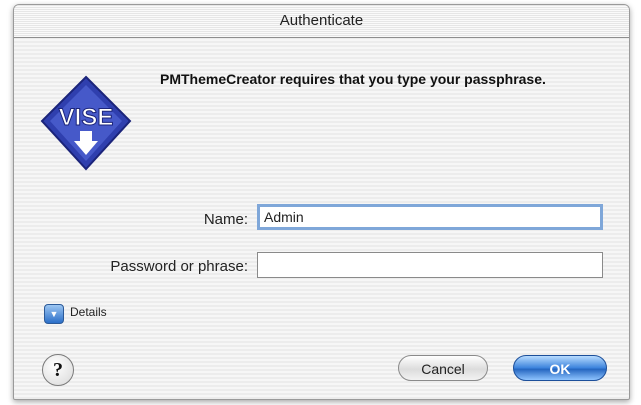  I want to click on details-label: Details, so click(88, 312).